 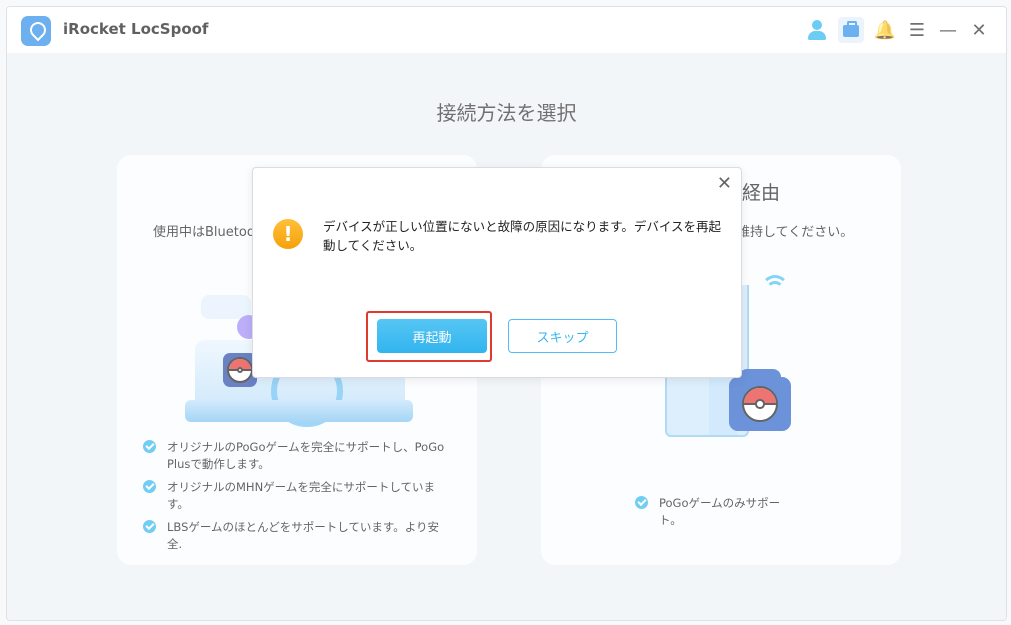 I want to click on close-icon: ✕, so click(x=724, y=183).